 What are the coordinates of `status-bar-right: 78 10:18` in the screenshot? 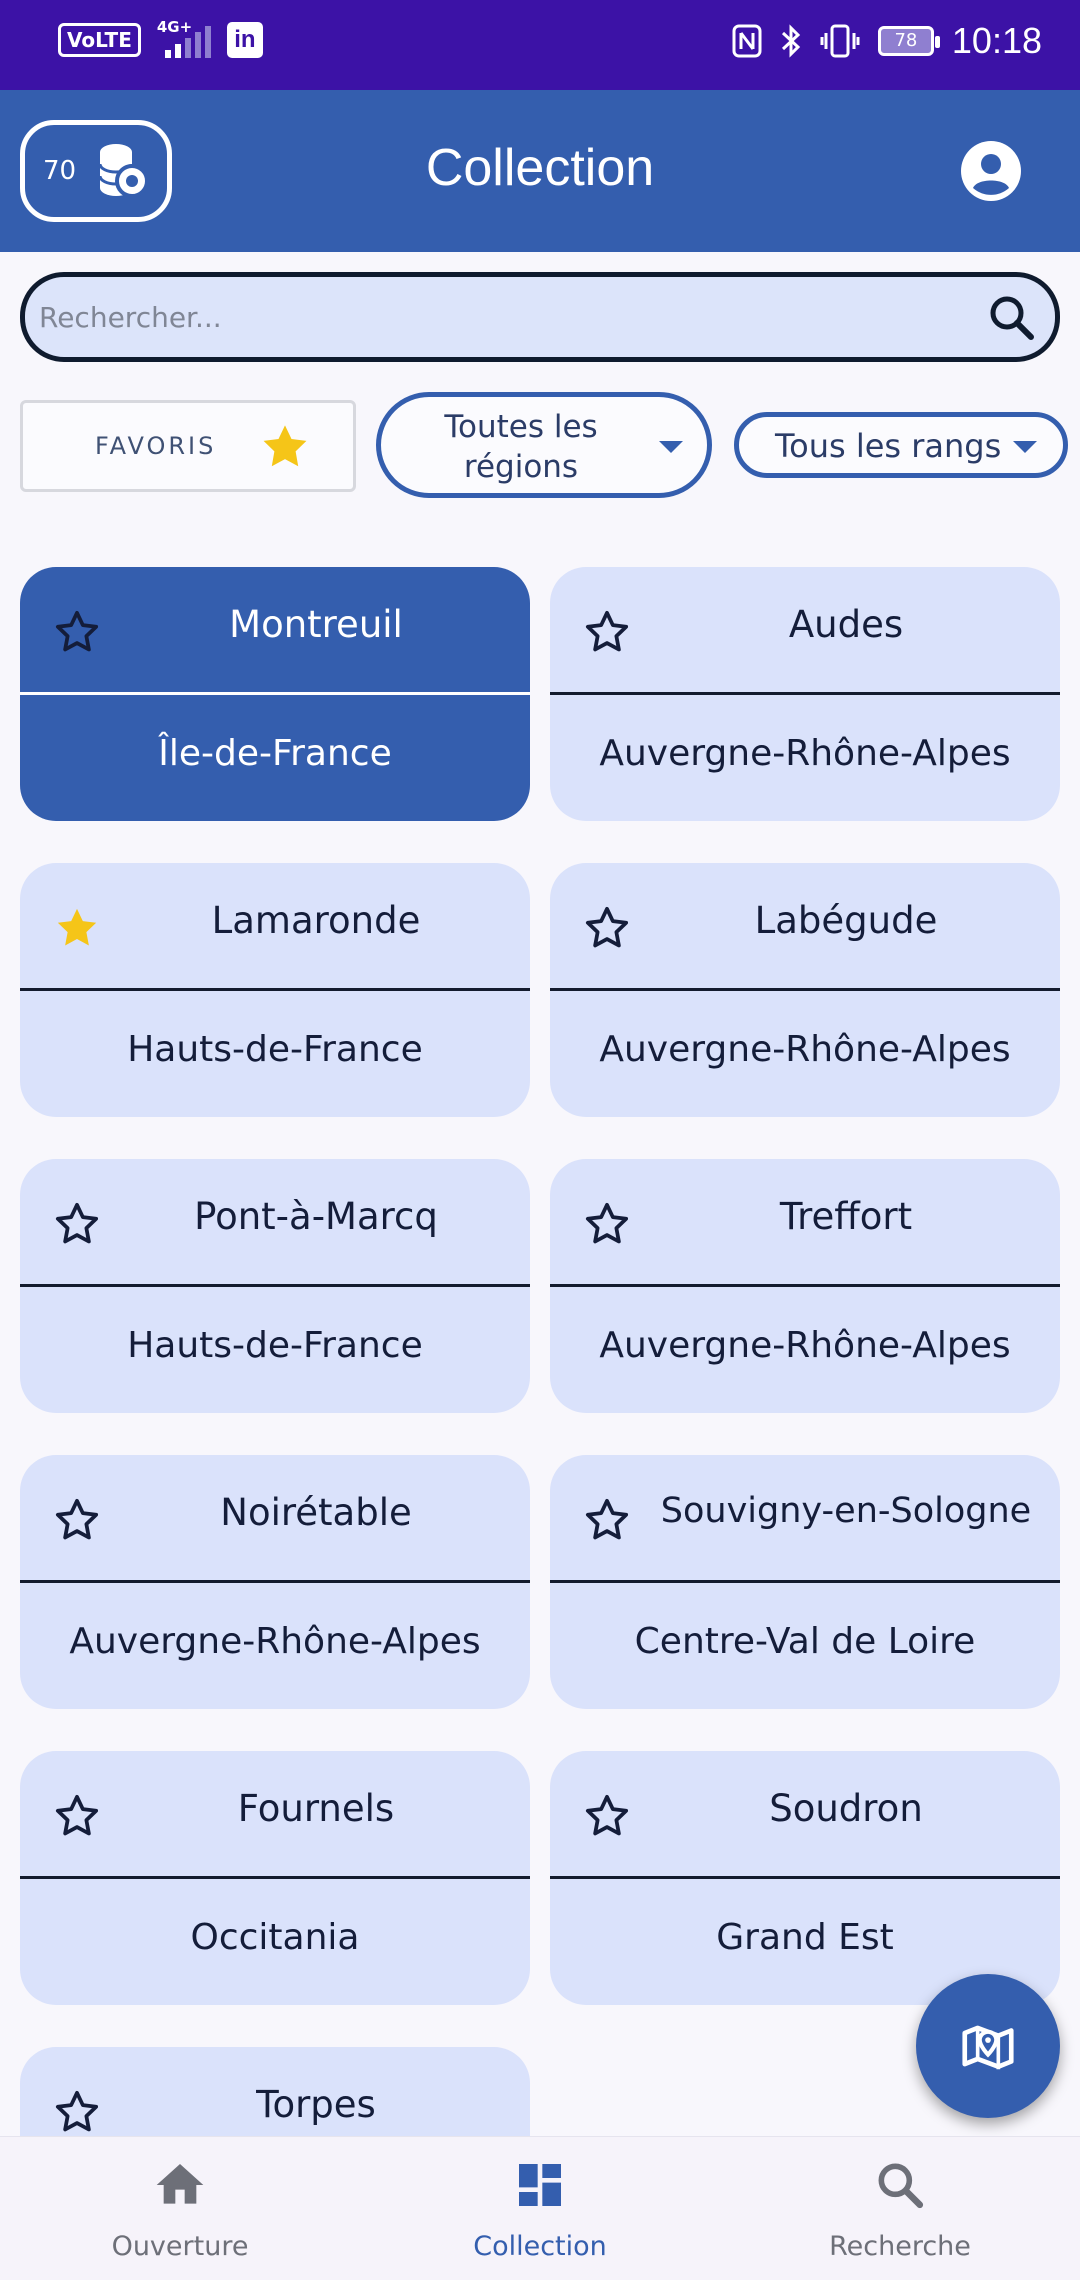 It's located at (887, 41).